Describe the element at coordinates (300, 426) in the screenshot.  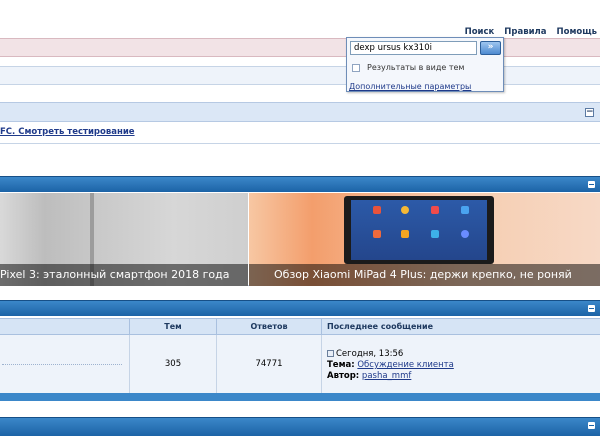
I see `bottom-header` at that location.